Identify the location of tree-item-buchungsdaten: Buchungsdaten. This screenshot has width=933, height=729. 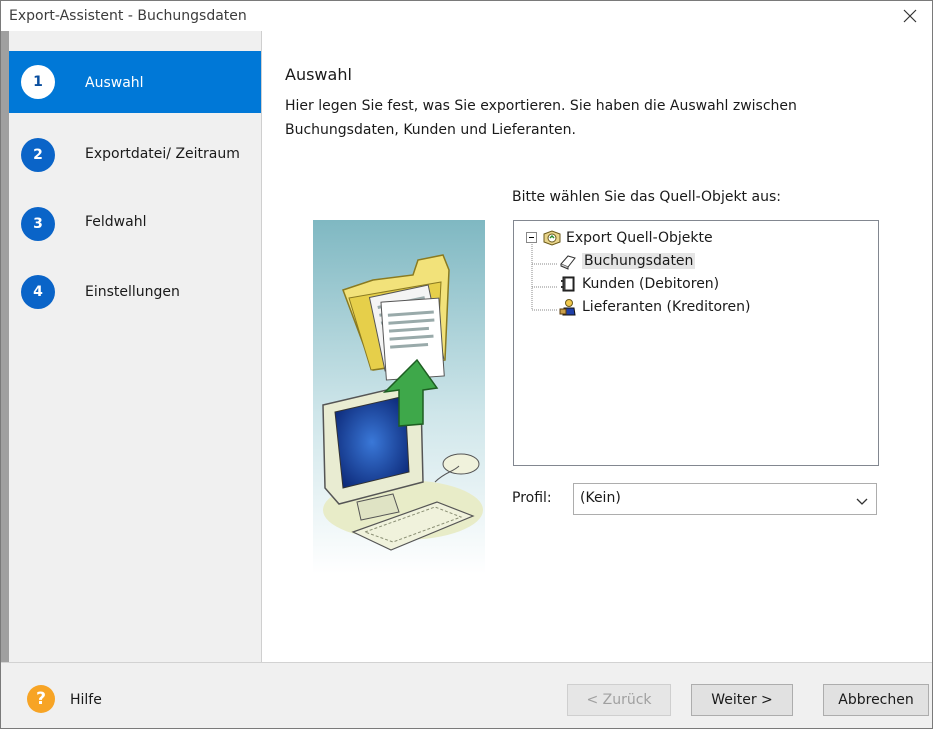
(627, 261).